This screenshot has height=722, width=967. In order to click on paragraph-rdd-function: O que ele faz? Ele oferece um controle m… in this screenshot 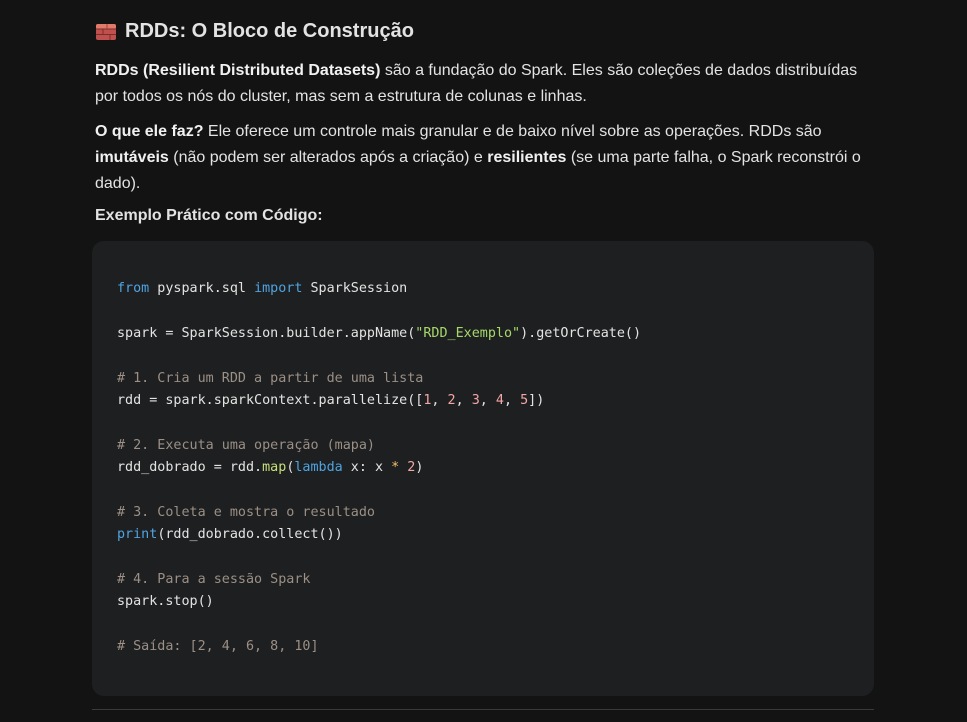, I will do `click(484, 158)`.